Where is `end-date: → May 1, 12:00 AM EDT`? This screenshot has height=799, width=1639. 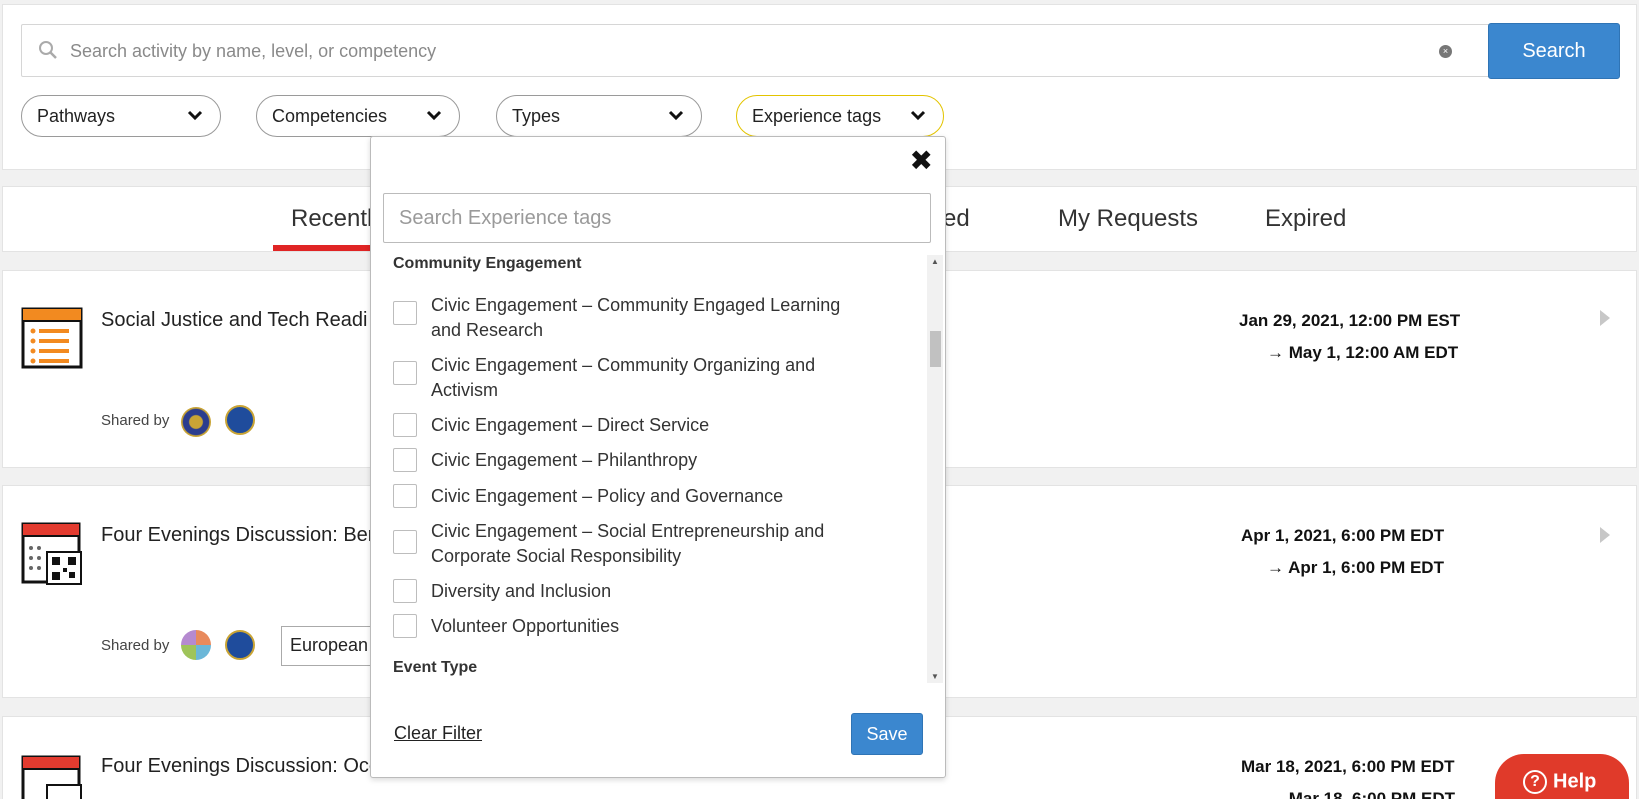
end-date: → May 1, 12:00 AM EDT is located at coordinates (1363, 352).